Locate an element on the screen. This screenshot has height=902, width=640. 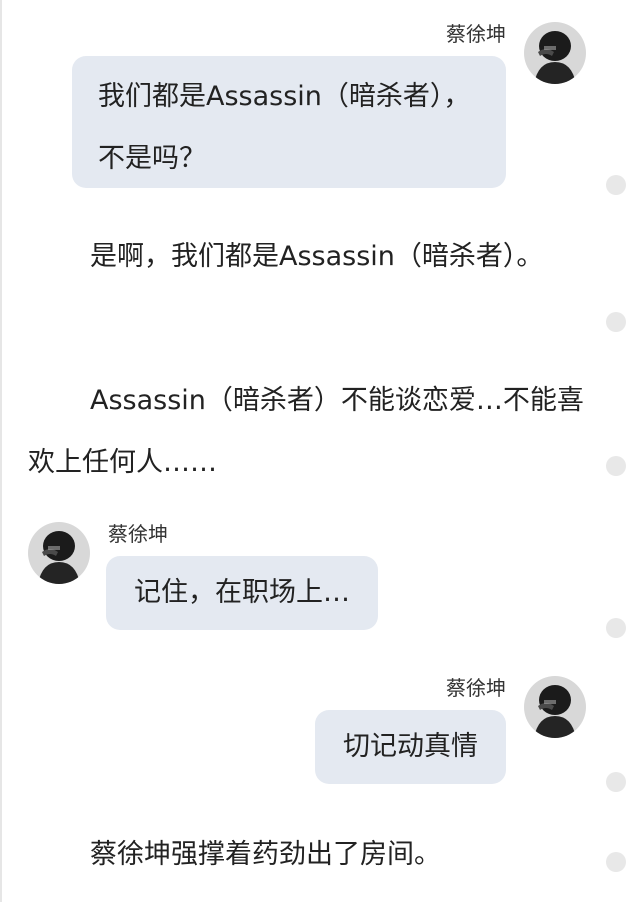
message-bubble: 我们都是Assassin（暗杀者），不是吗？ is located at coordinates (289, 122).